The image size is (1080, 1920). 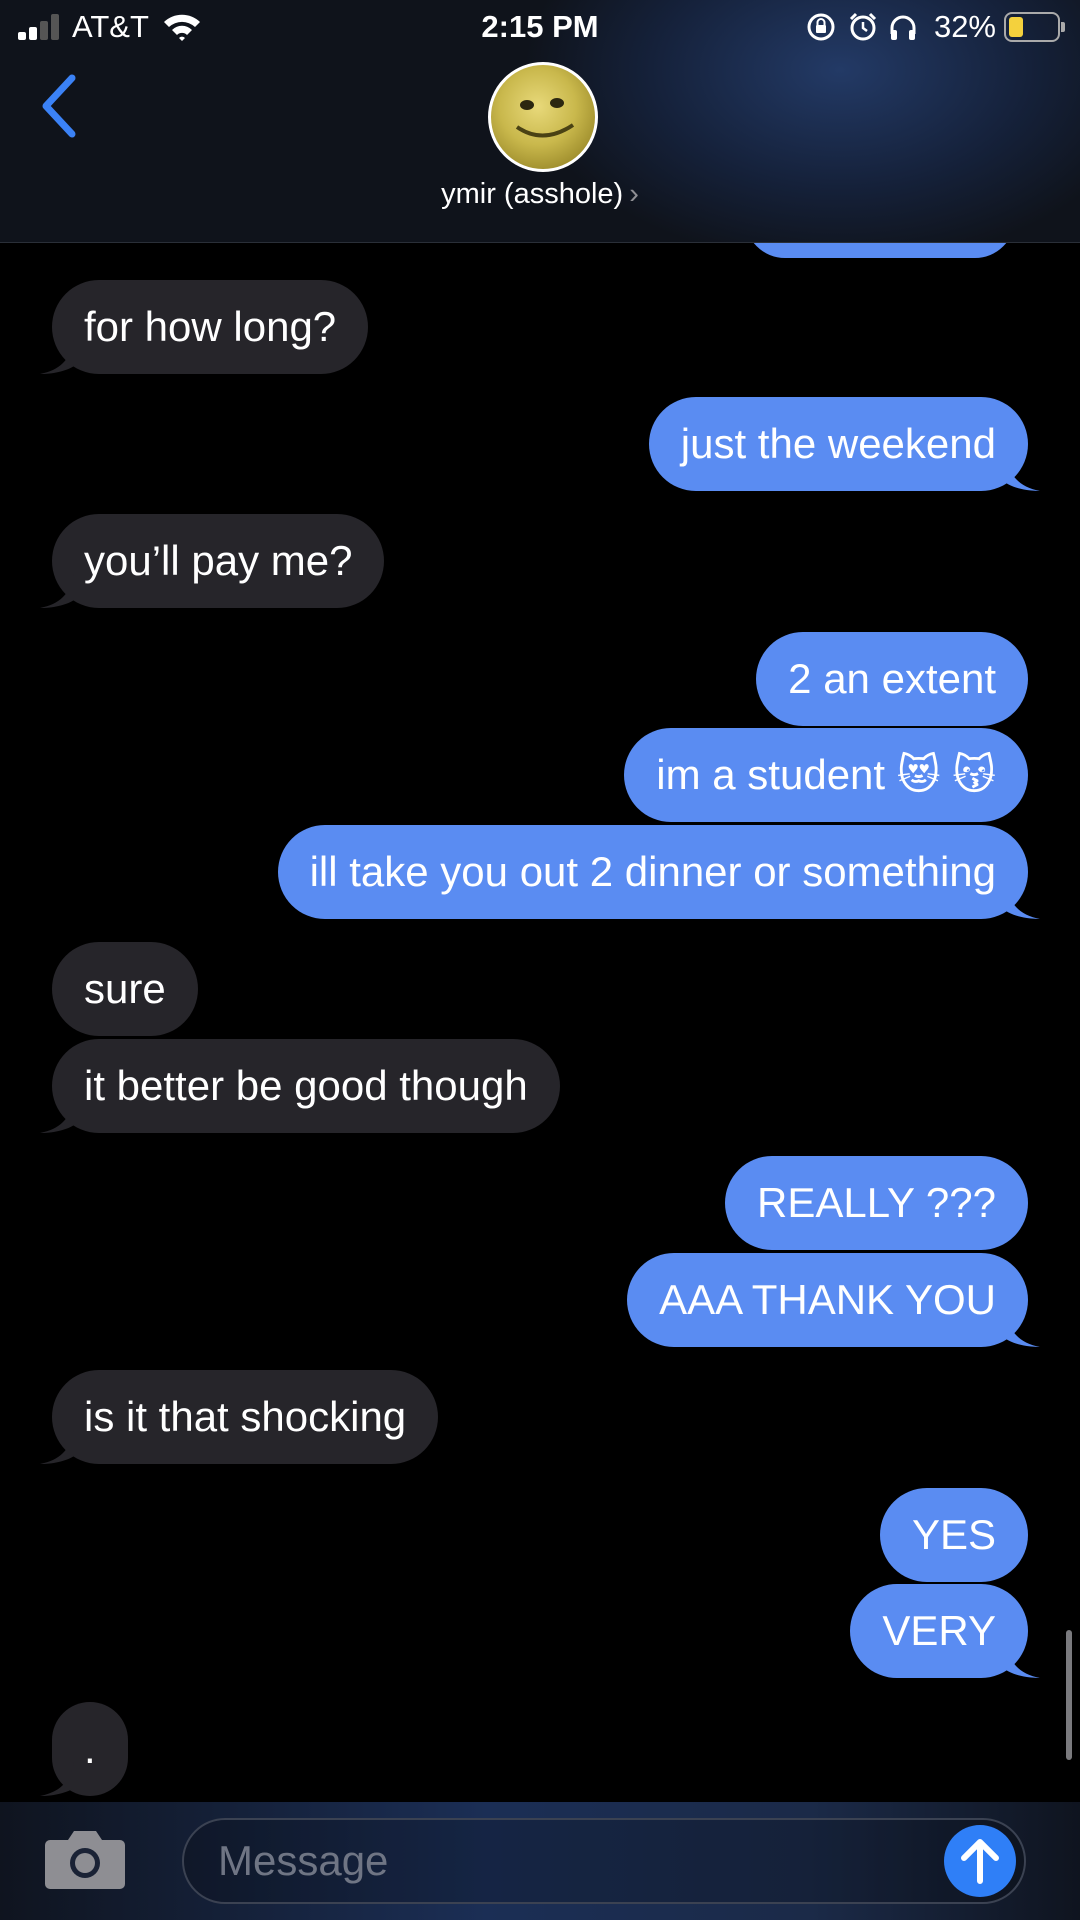 What do you see at coordinates (540, 27) in the screenshot?
I see `status-bar: AT&T 2:15 PM 32%` at bounding box center [540, 27].